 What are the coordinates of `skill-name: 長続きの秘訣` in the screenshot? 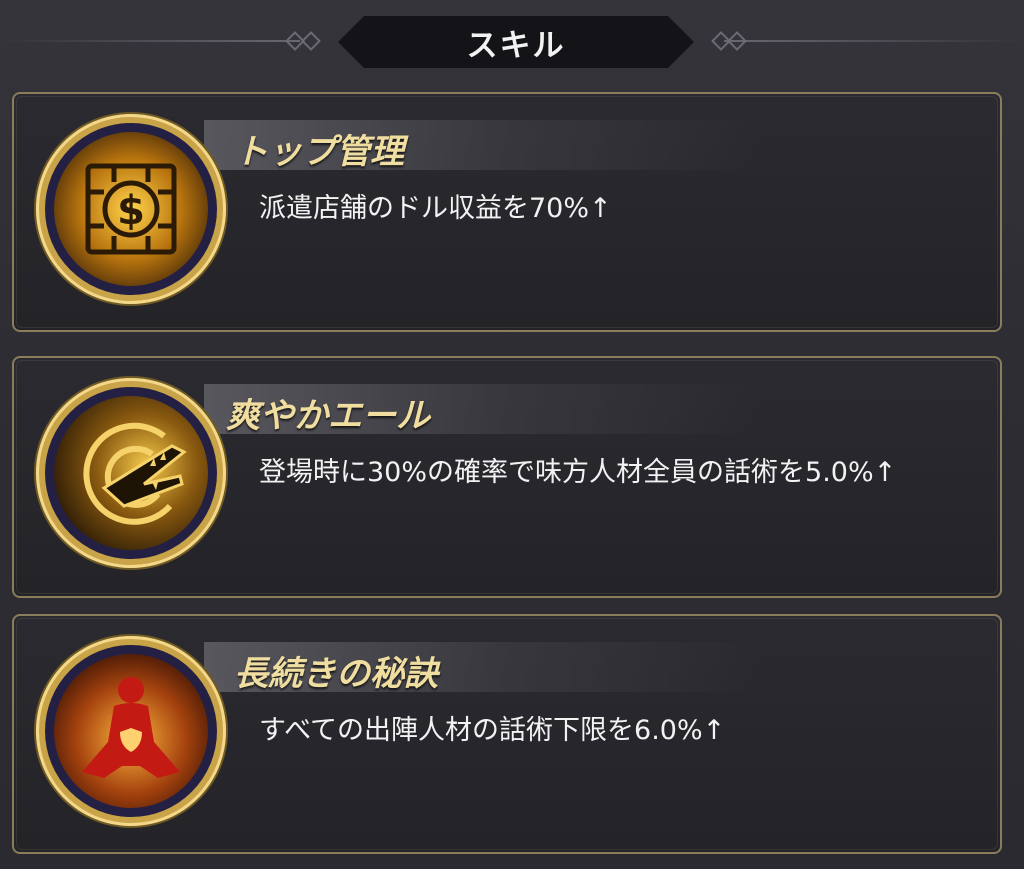 It's located at (336, 674).